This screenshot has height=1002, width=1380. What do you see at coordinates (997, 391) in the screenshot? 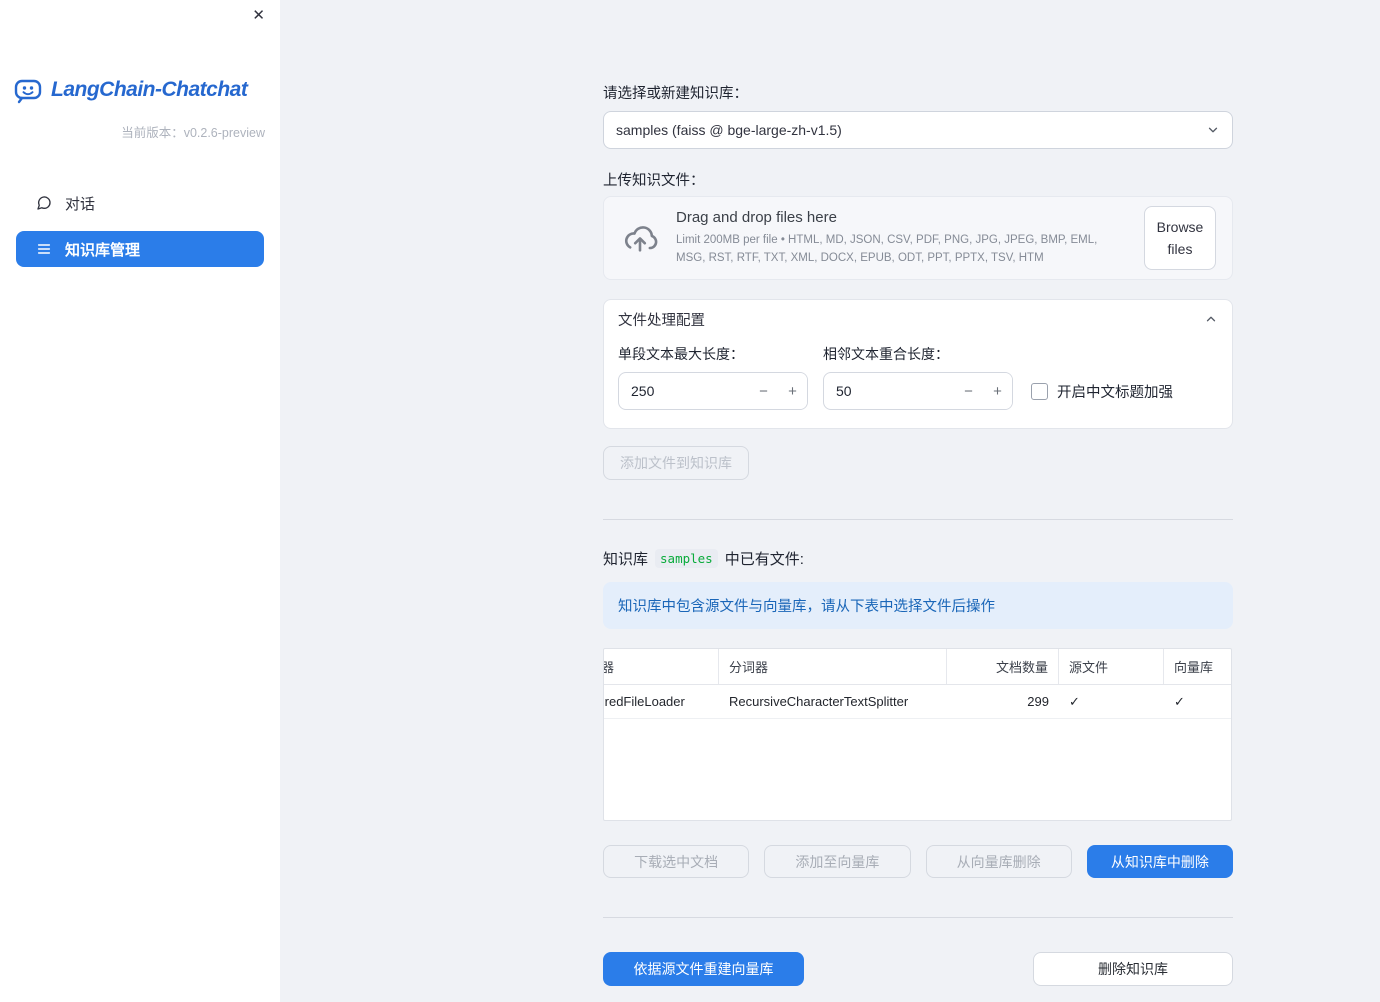
I see `overlap-size-increment-button: +` at bounding box center [997, 391].